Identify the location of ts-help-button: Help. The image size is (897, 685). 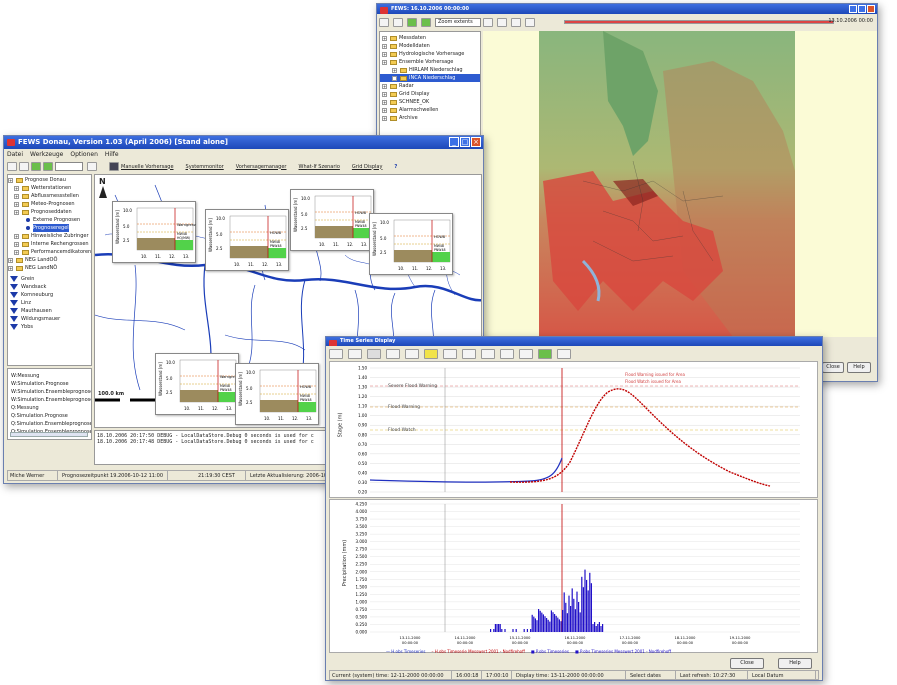
(795, 663).